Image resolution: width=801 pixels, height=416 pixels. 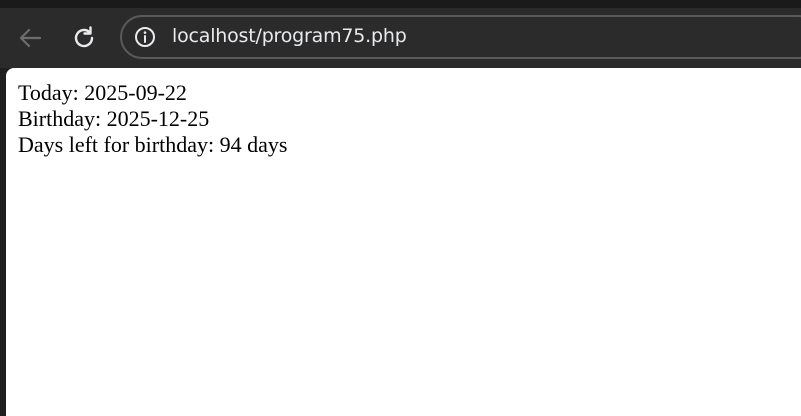 I want to click on back-button, so click(x=30, y=38).